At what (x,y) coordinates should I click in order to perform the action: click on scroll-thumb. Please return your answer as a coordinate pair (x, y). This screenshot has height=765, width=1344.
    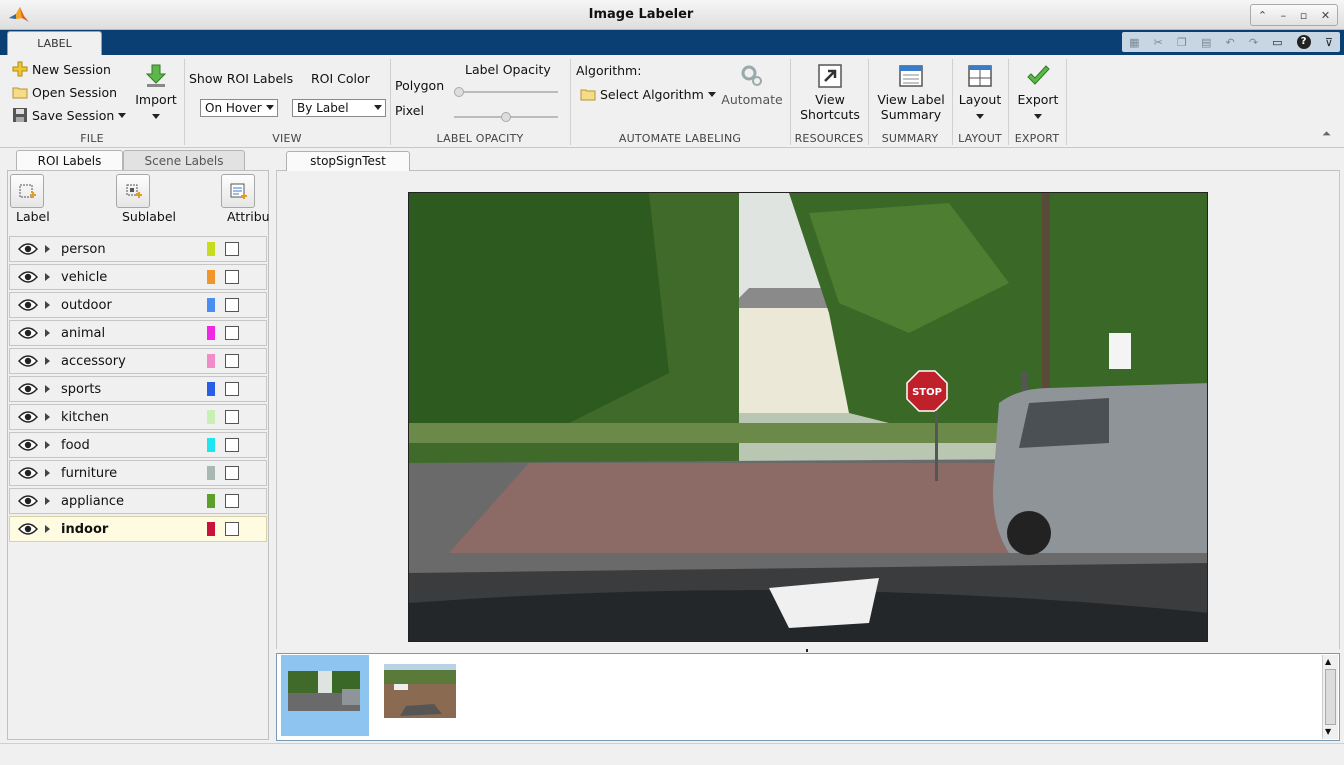
    Looking at the image, I should click on (1330, 697).